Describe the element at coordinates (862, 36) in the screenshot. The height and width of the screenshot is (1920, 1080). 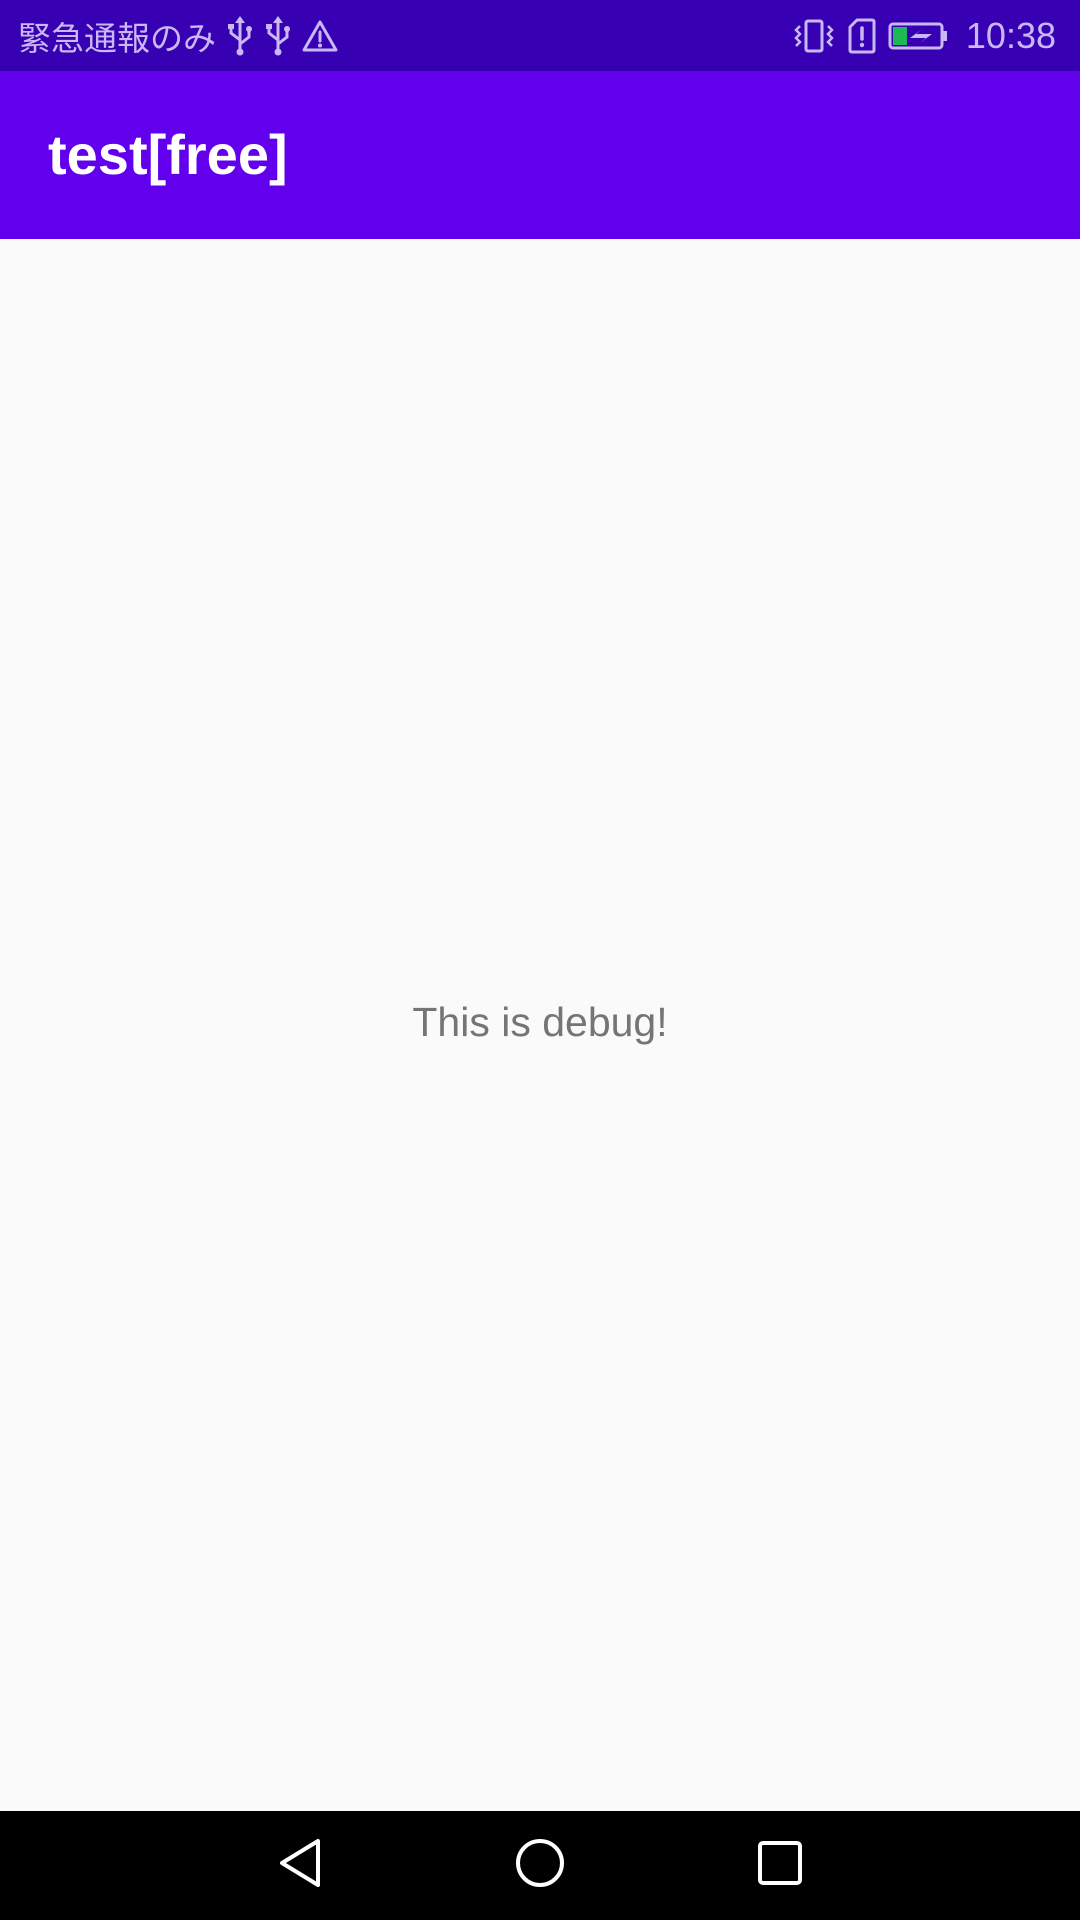
I see `sim-alert-icon` at that location.